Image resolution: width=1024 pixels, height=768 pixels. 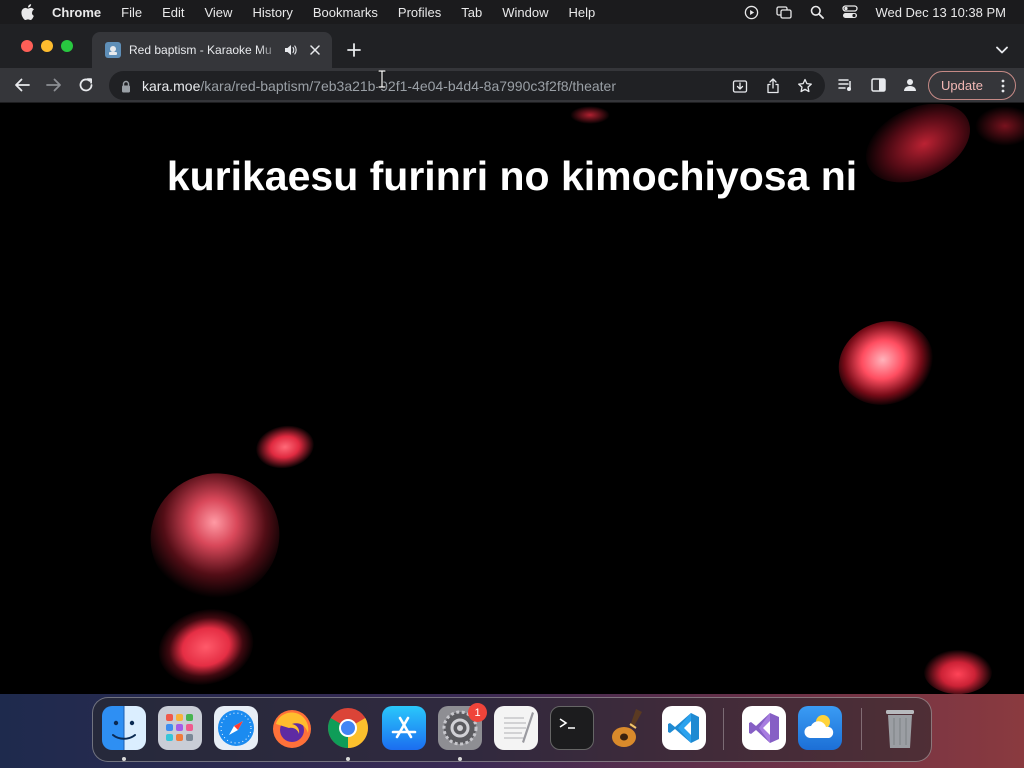 What do you see at coordinates (940, 12) in the screenshot?
I see `menubar-clock: Wed Dec 13 10:38 PM` at bounding box center [940, 12].